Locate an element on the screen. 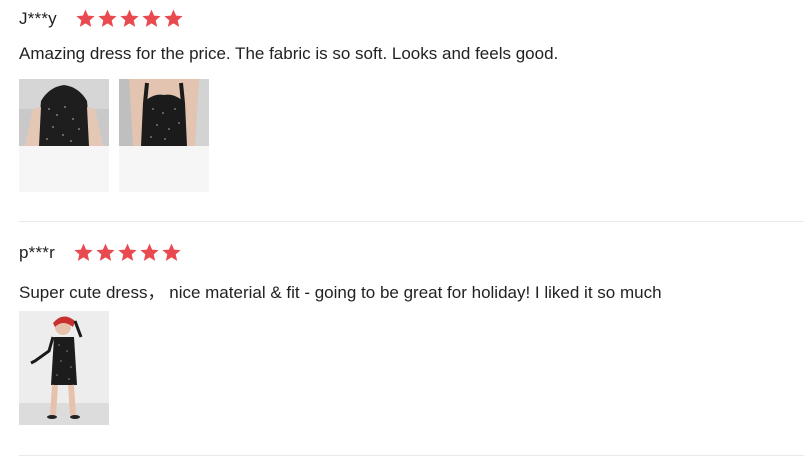  review-divider is located at coordinates (411, 455).